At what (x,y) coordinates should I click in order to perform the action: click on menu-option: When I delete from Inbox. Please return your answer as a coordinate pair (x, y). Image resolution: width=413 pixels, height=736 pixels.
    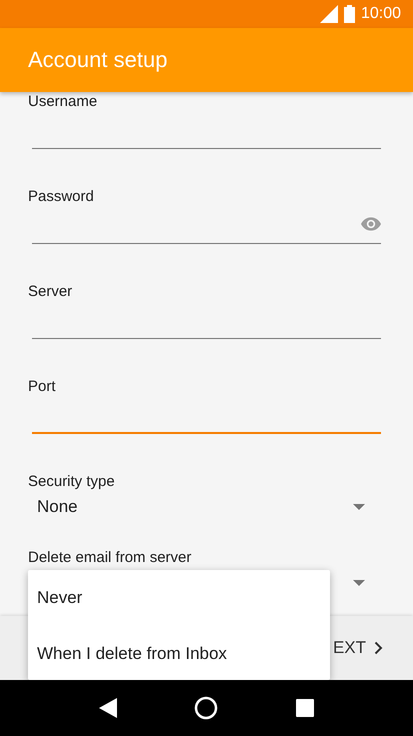
    Looking at the image, I should click on (179, 653).